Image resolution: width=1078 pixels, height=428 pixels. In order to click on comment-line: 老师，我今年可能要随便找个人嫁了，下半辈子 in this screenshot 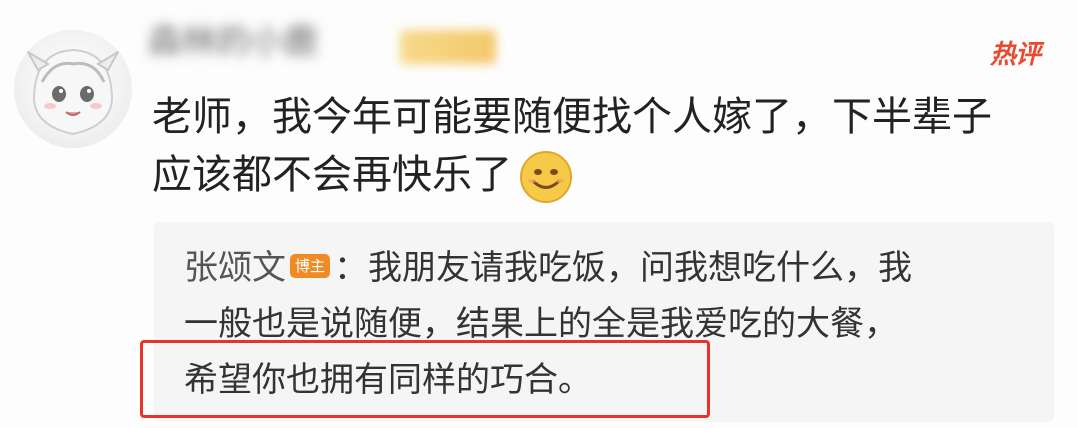, I will do `click(572, 117)`.